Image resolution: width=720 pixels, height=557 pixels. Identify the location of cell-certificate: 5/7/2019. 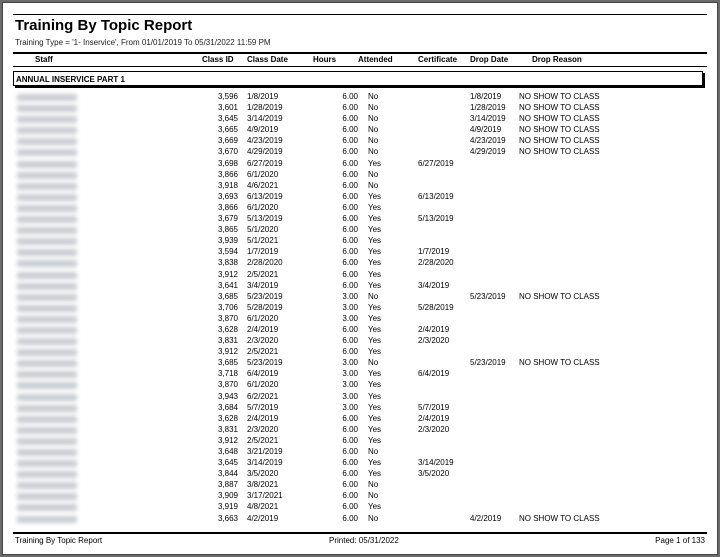
(434, 407).